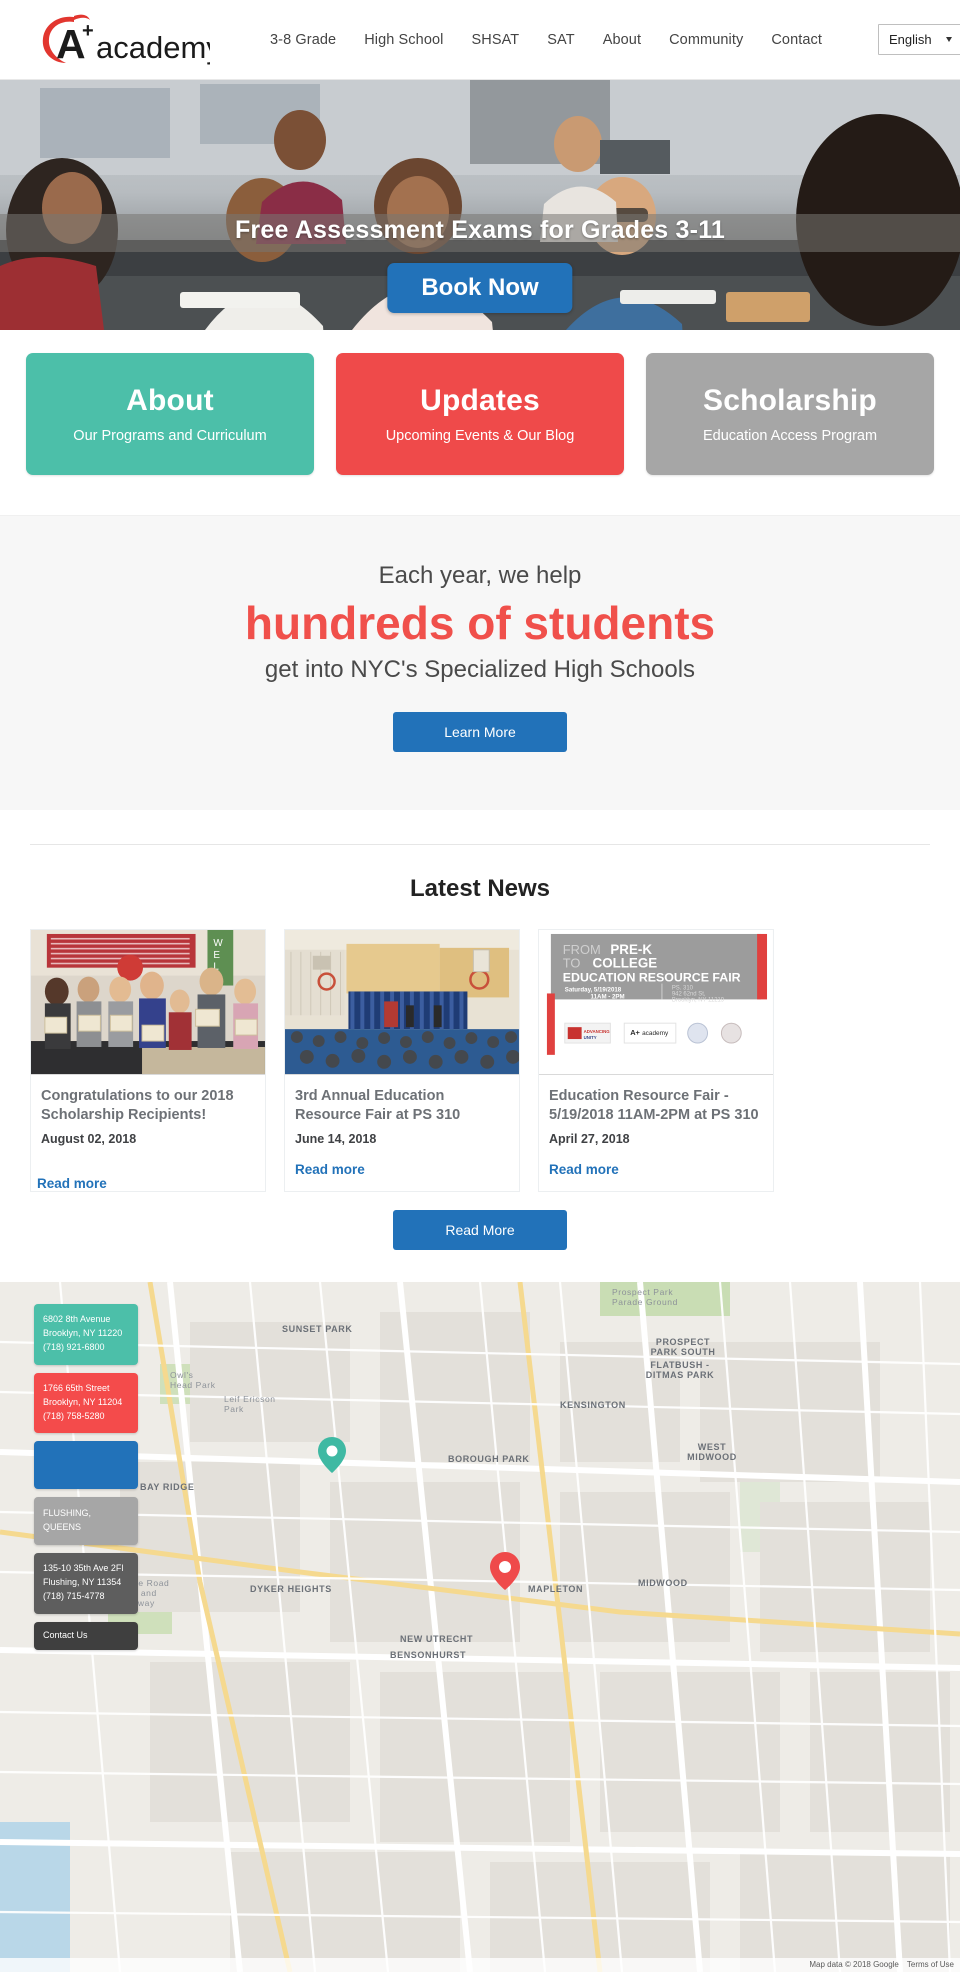 The image size is (960, 1972). Describe the element at coordinates (336, 1138) in the screenshot. I see `news-card-date: June 14, 2018` at that location.